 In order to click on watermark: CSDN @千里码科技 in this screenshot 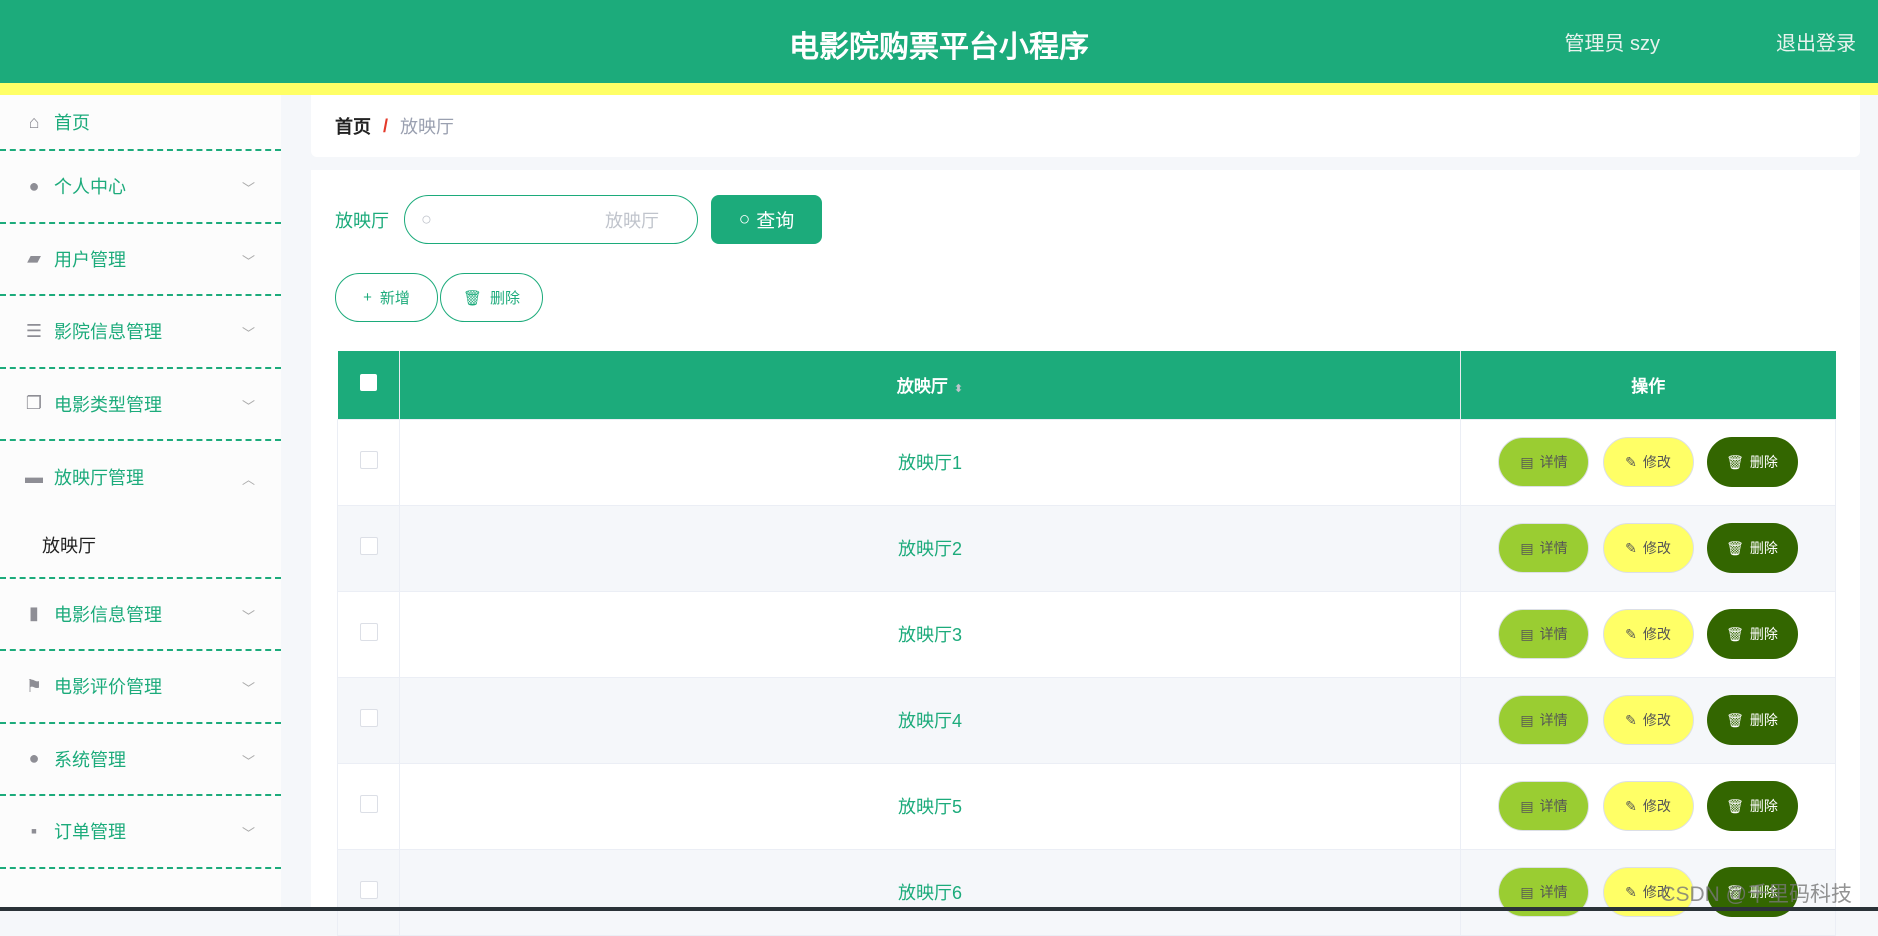, I will do `click(1756, 894)`.